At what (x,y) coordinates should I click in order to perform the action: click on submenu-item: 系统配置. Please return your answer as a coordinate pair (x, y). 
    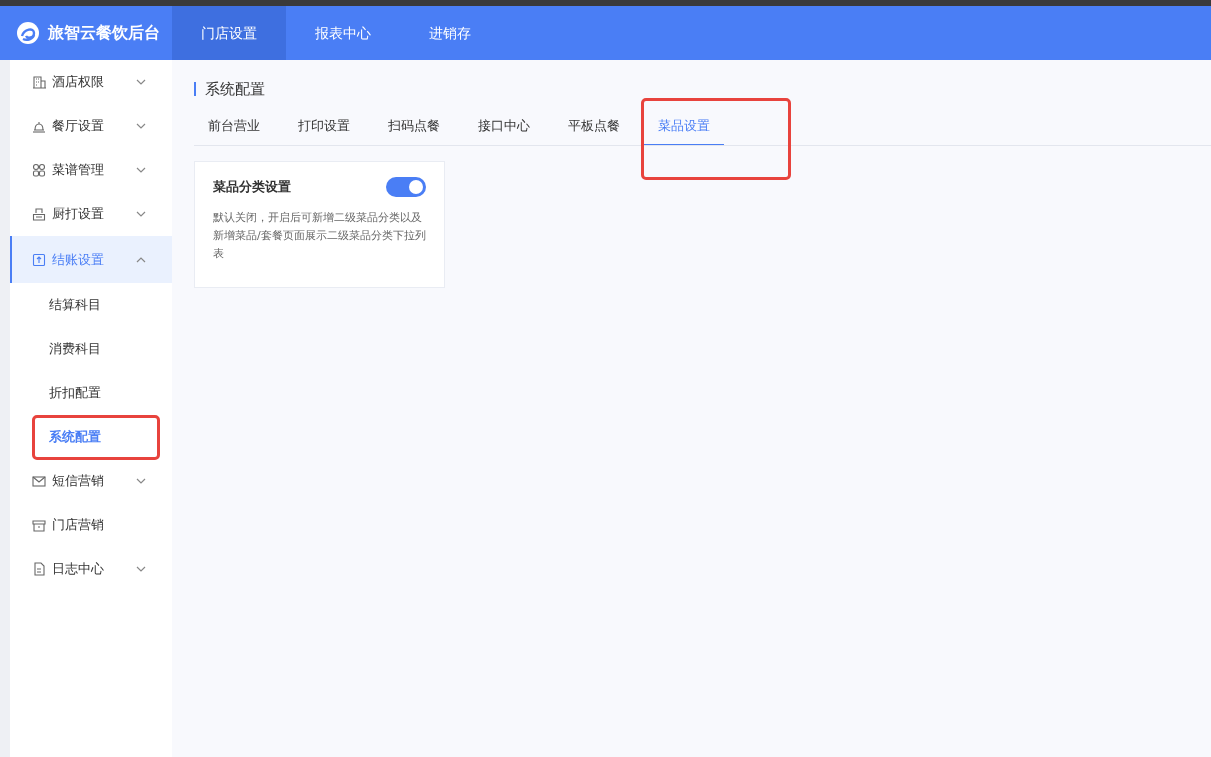
    Looking at the image, I should click on (91, 437).